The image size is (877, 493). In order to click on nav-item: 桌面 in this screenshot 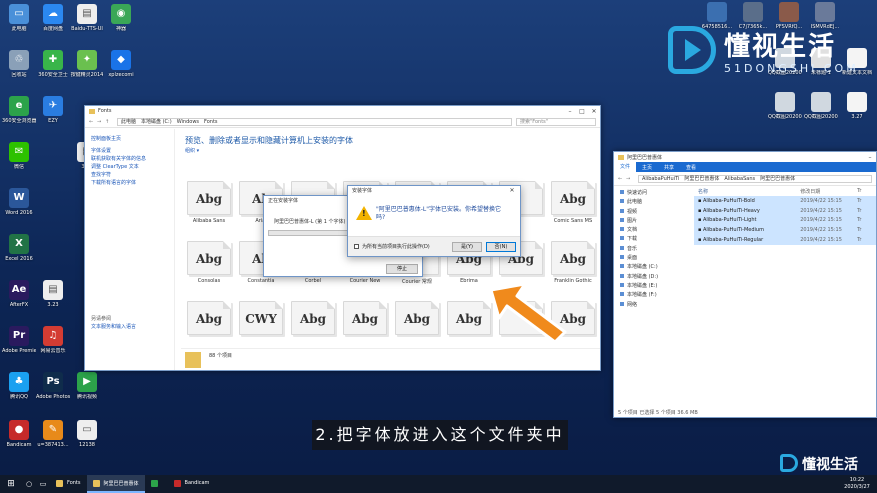, I will do `click(656, 258)`.